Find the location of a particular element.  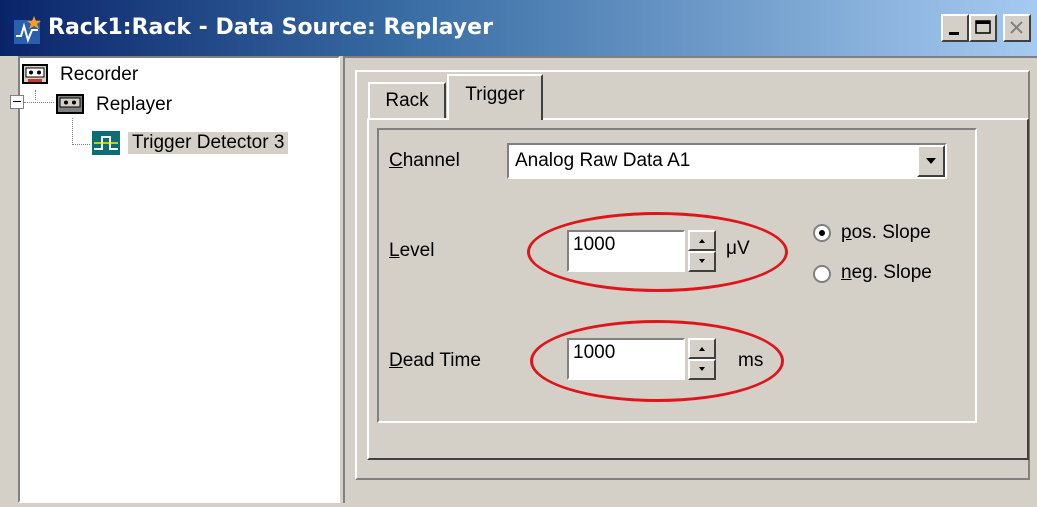

close-icon is located at coordinates (1016, 27).